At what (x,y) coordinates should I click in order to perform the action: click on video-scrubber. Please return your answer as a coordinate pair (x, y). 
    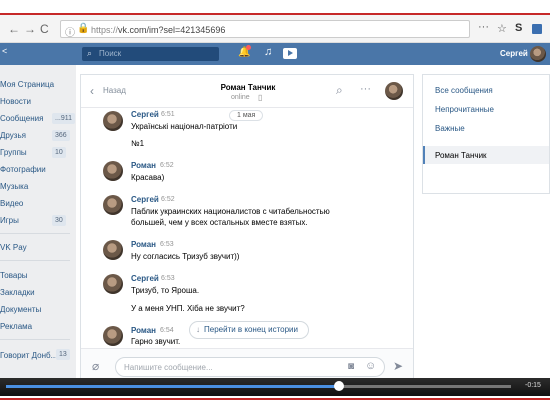
    Looking at the image, I should click on (339, 386).